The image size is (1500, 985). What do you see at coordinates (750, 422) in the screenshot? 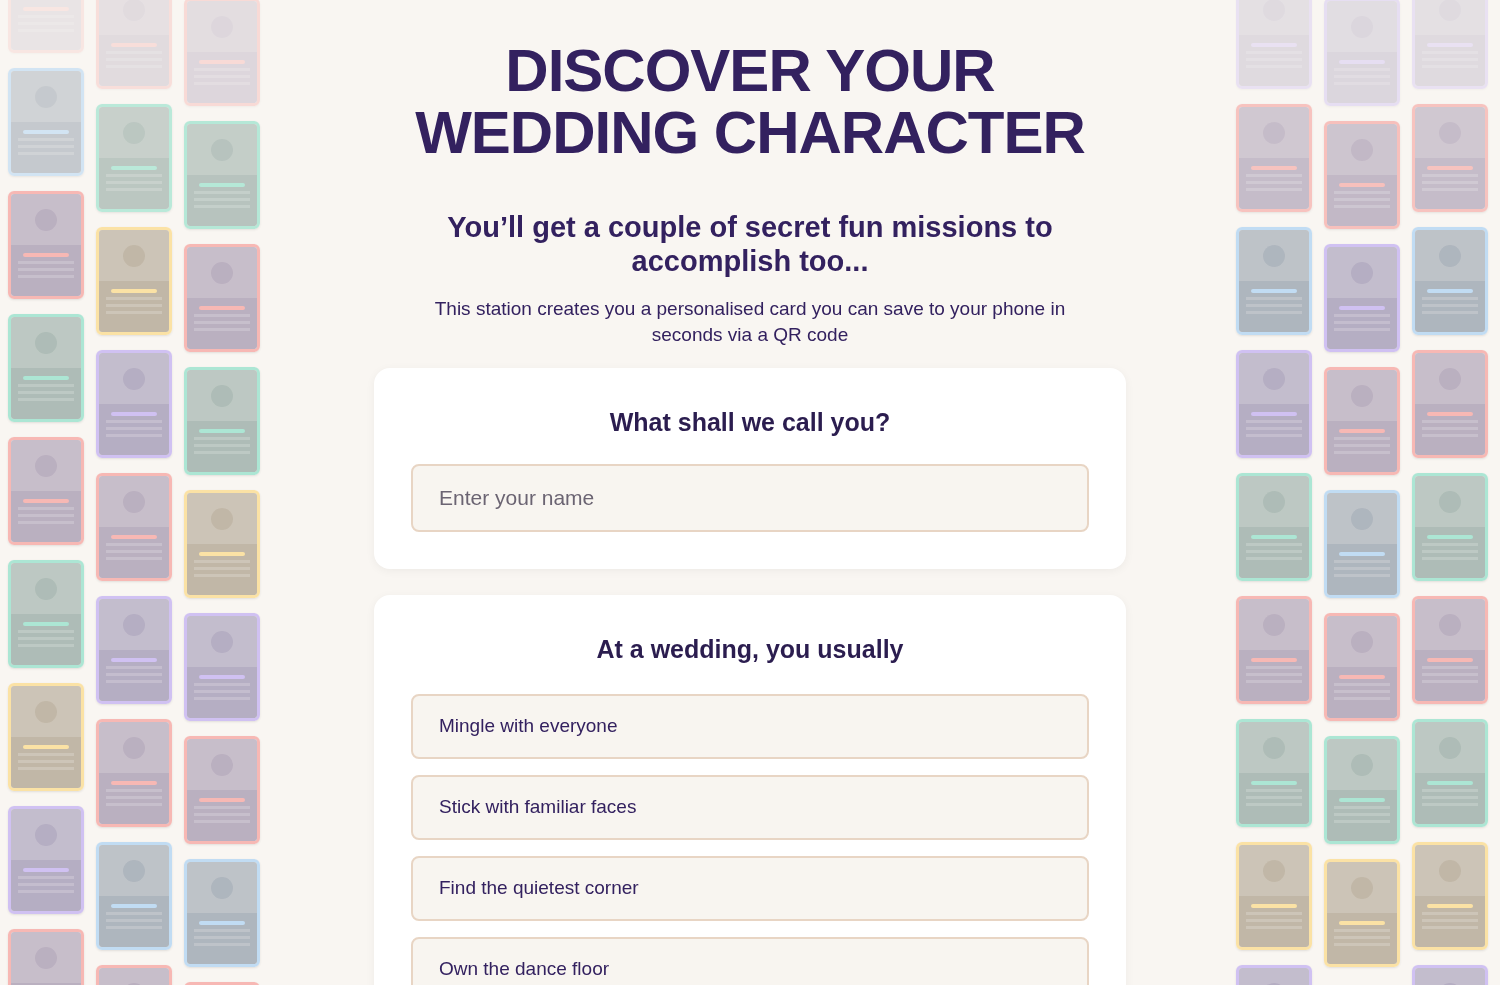
I see `card-heading: What shall we call you?` at bounding box center [750, 422].